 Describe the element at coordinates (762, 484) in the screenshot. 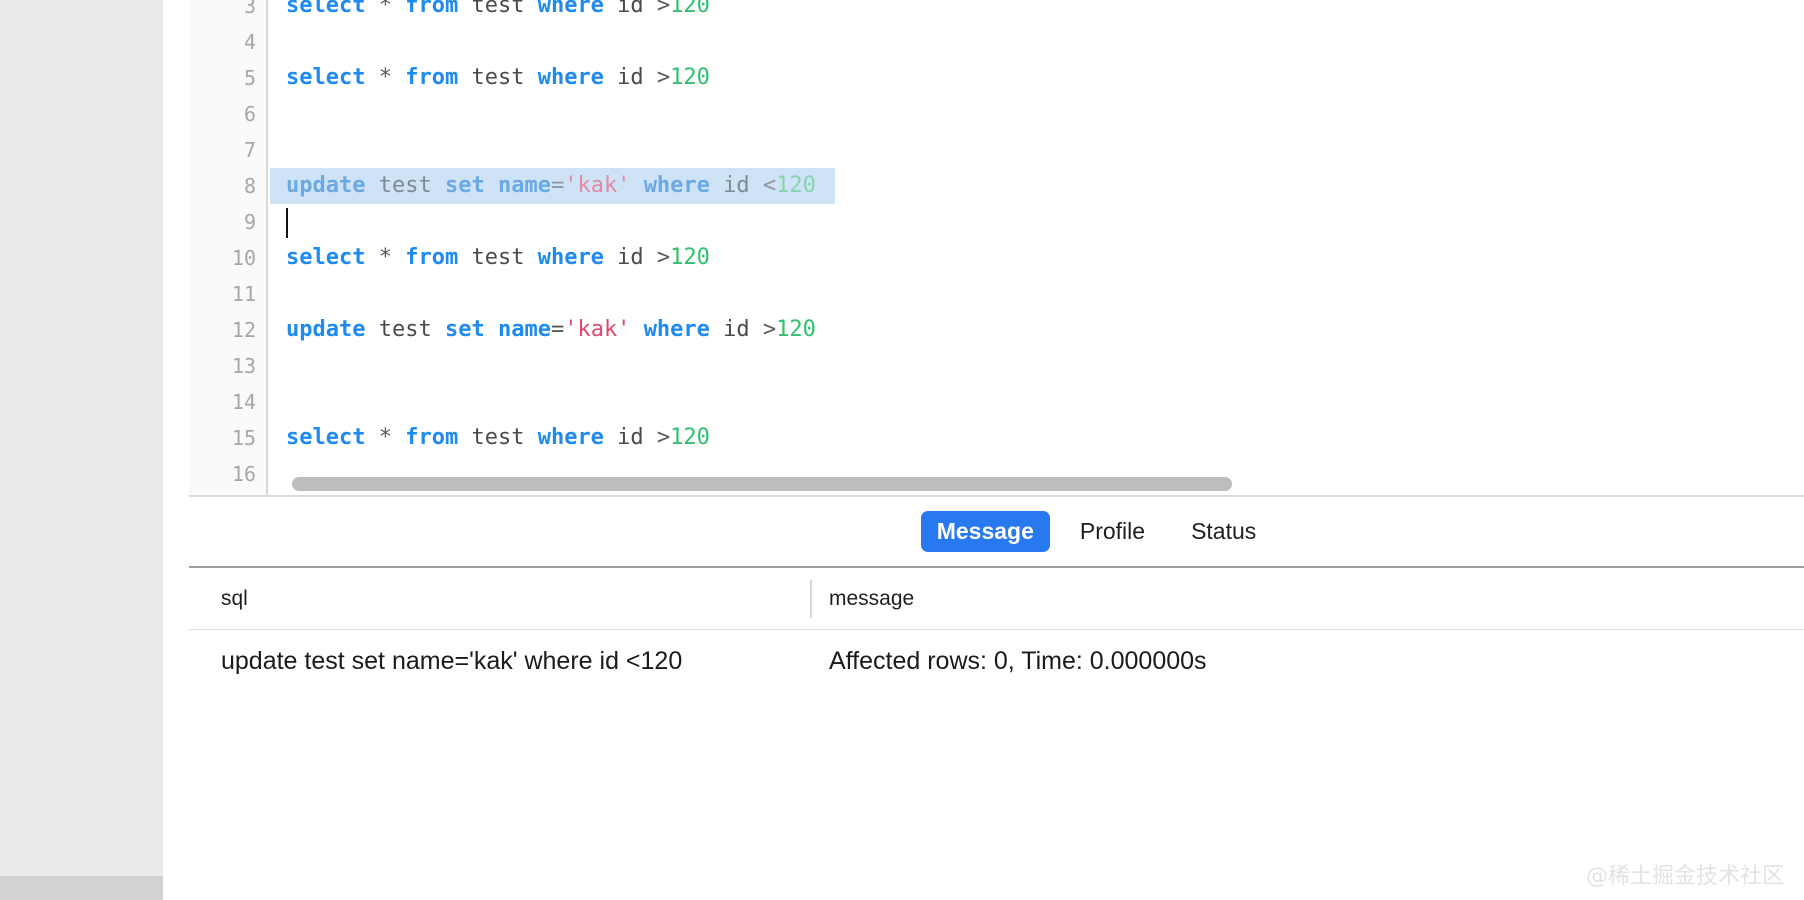

I see `editor-horizontal-scrollbar-thumb` at that location.